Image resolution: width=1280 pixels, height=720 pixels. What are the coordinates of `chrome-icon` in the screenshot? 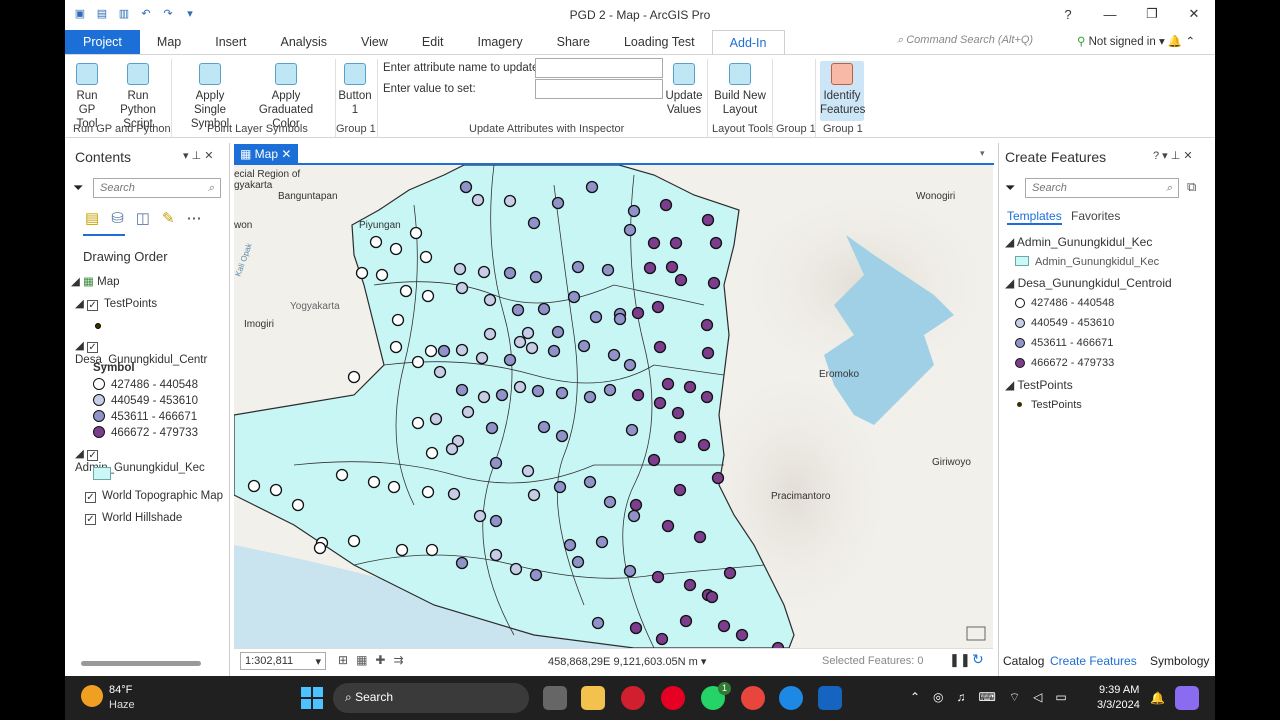 It's located at (753, 698).